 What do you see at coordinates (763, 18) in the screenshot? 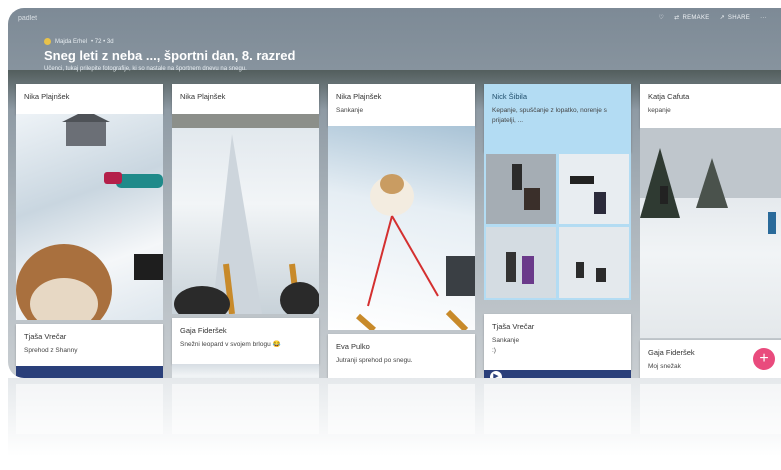
I see `more-icon: ···` at bounding box center [763, 18].